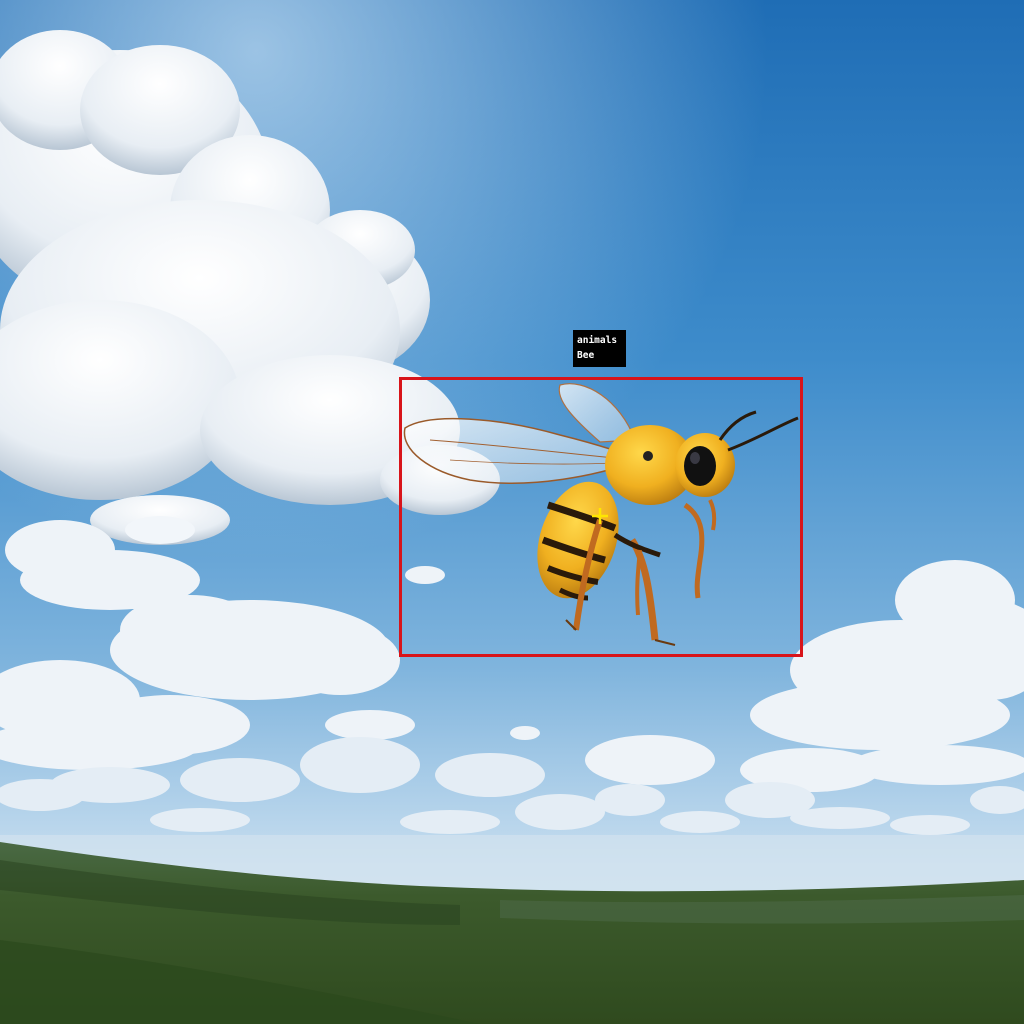  I want to click on crosshair-icon, so click(600, 516).